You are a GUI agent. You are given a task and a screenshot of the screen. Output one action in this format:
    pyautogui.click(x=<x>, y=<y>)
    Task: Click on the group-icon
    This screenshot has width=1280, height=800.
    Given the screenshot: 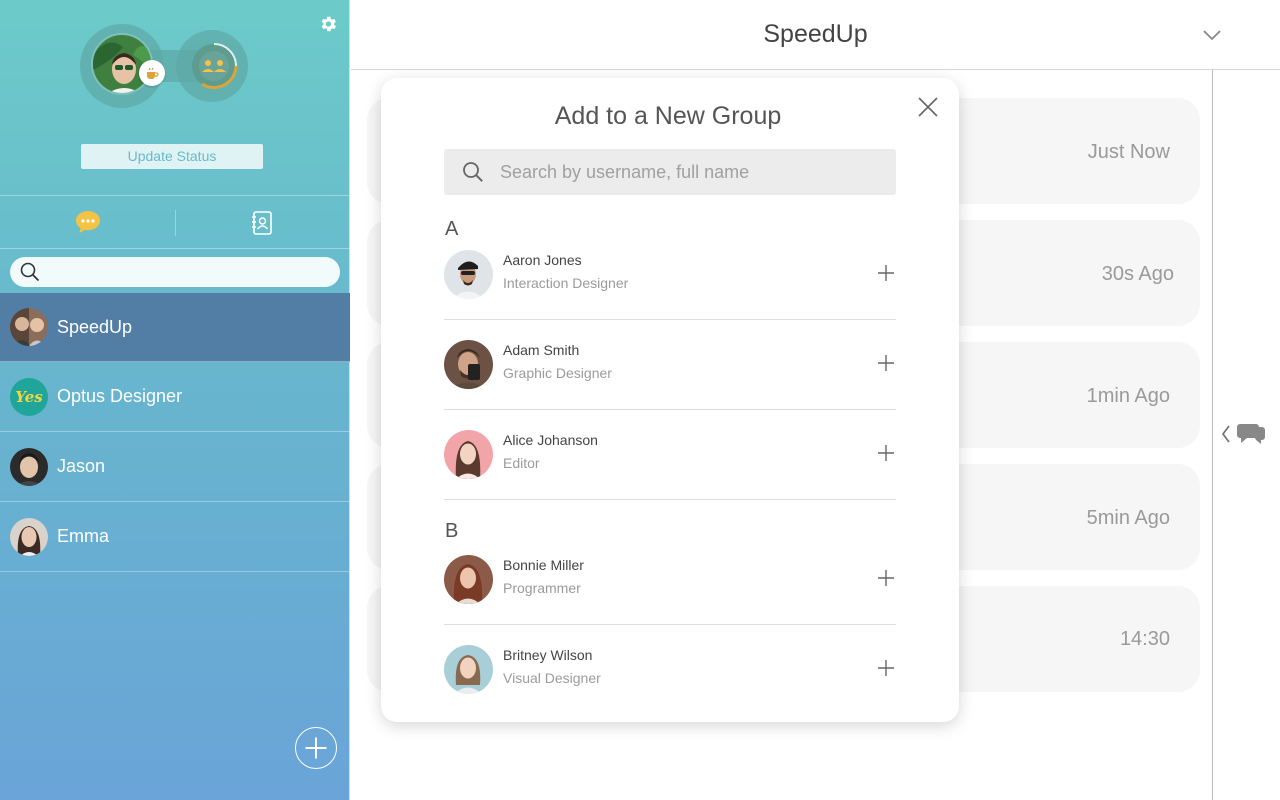 What is the action you would take?
    pyautogui.click(x=214, y=66)
    